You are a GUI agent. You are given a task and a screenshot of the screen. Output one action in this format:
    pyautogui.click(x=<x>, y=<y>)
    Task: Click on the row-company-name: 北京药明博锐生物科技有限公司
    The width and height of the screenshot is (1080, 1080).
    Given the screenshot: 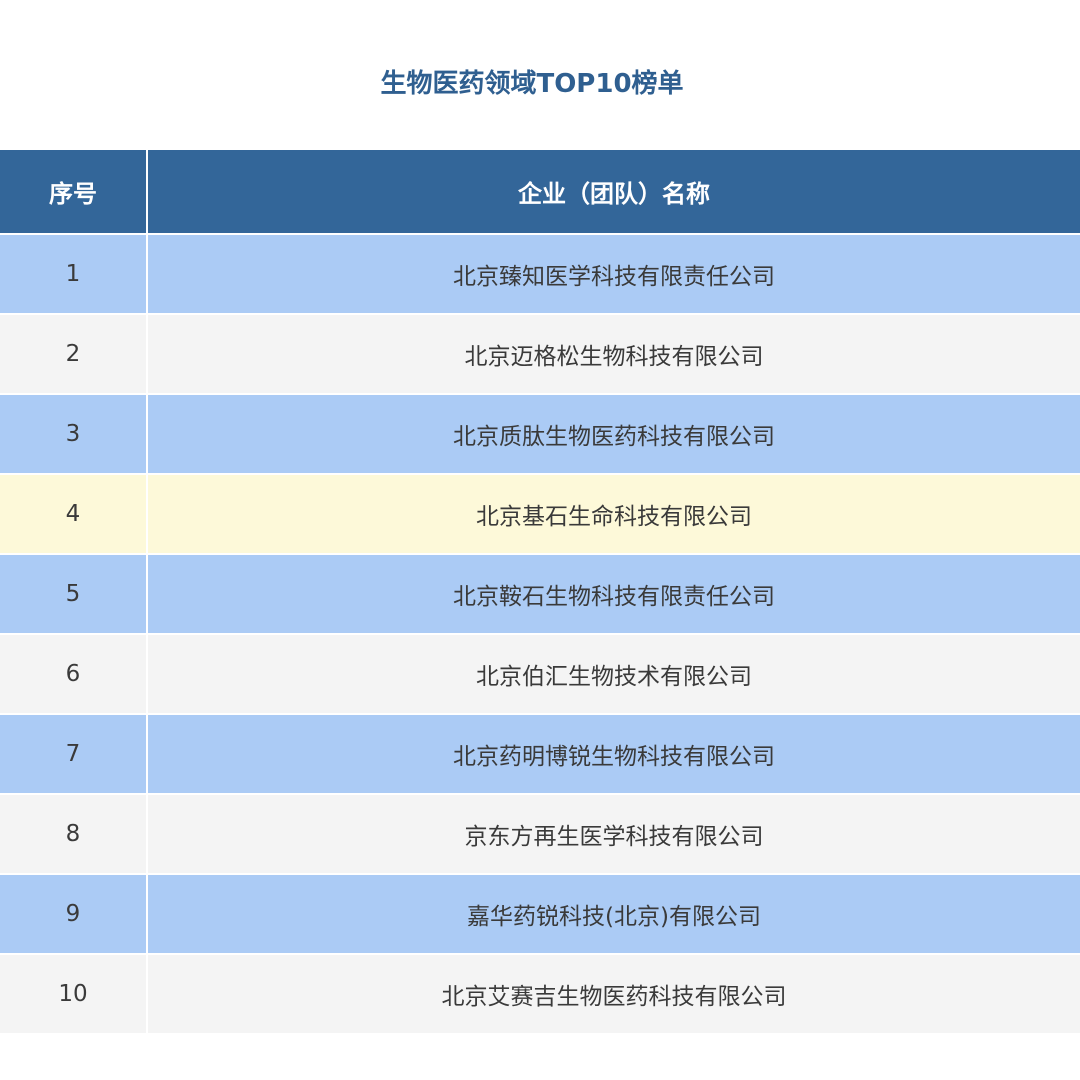 What is the action you would take?
    pyautogui.click(x=613, y=754)
    